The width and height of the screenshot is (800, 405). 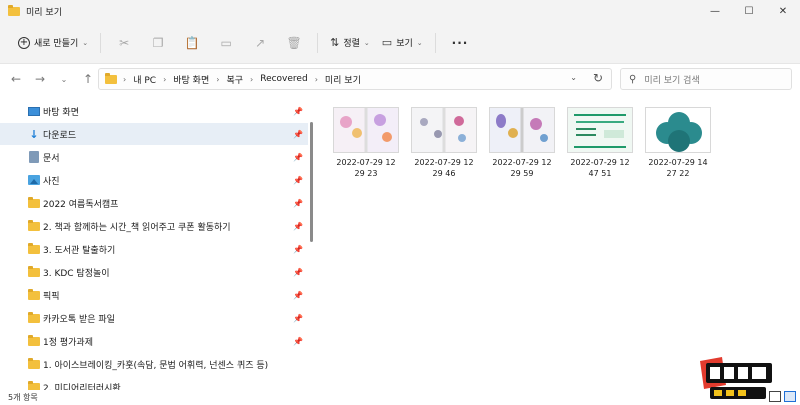 What do you see at coordinates (522, 173) in the screenshot?
I see `file-name-line: 29 59` at bounding box center [522, 173].